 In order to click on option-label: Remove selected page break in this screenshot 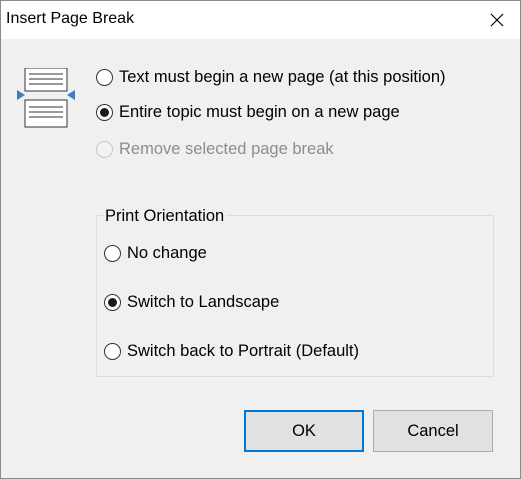, I will do `click(226, 149)`.